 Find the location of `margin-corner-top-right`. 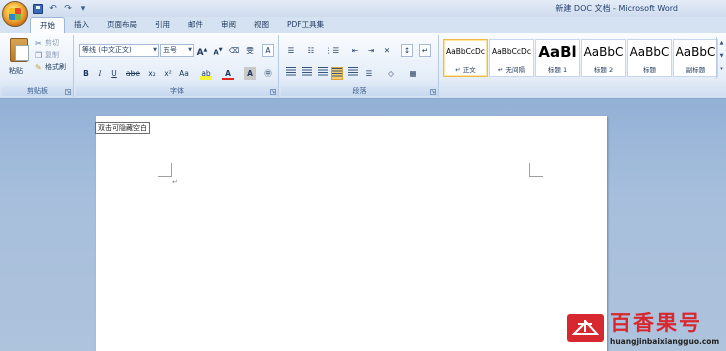

margin-corner-top-right is located at coordinates (536, 170).